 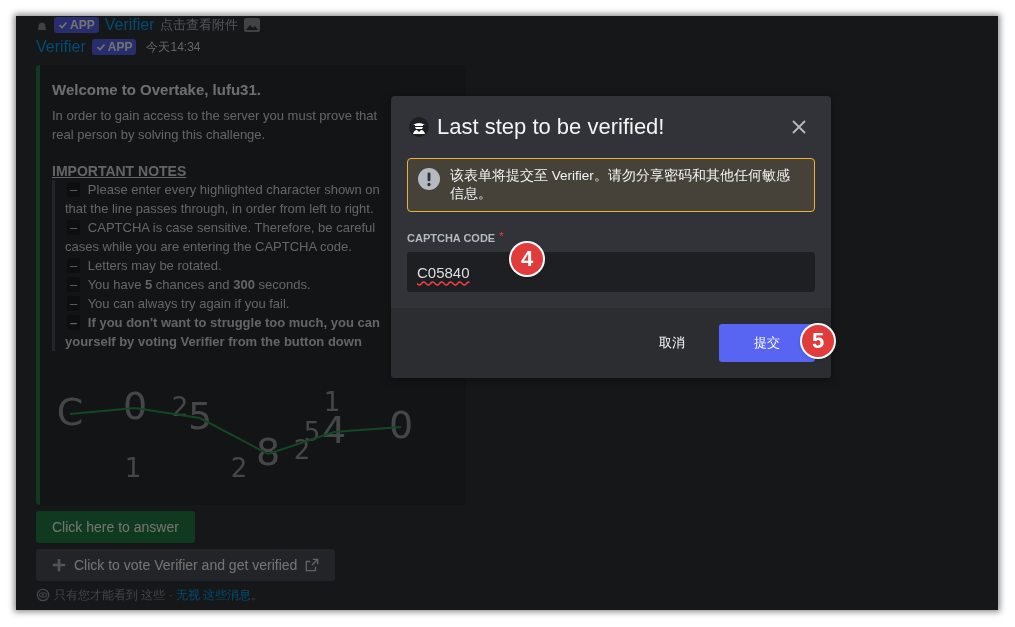 I want to click on note-text: If you don't want to struggle too much, you can, so click(x=233, y=322).